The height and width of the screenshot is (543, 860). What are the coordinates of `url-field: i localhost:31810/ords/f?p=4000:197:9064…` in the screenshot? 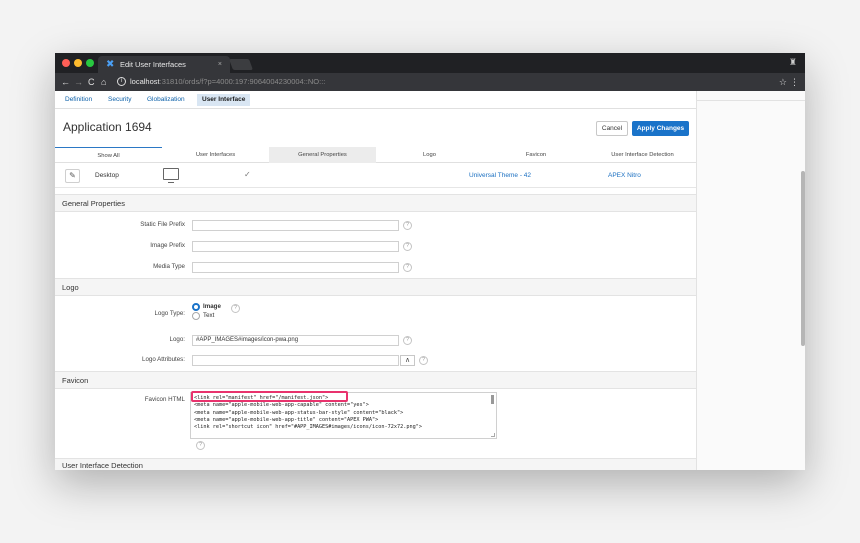 It's located at (452, 82).